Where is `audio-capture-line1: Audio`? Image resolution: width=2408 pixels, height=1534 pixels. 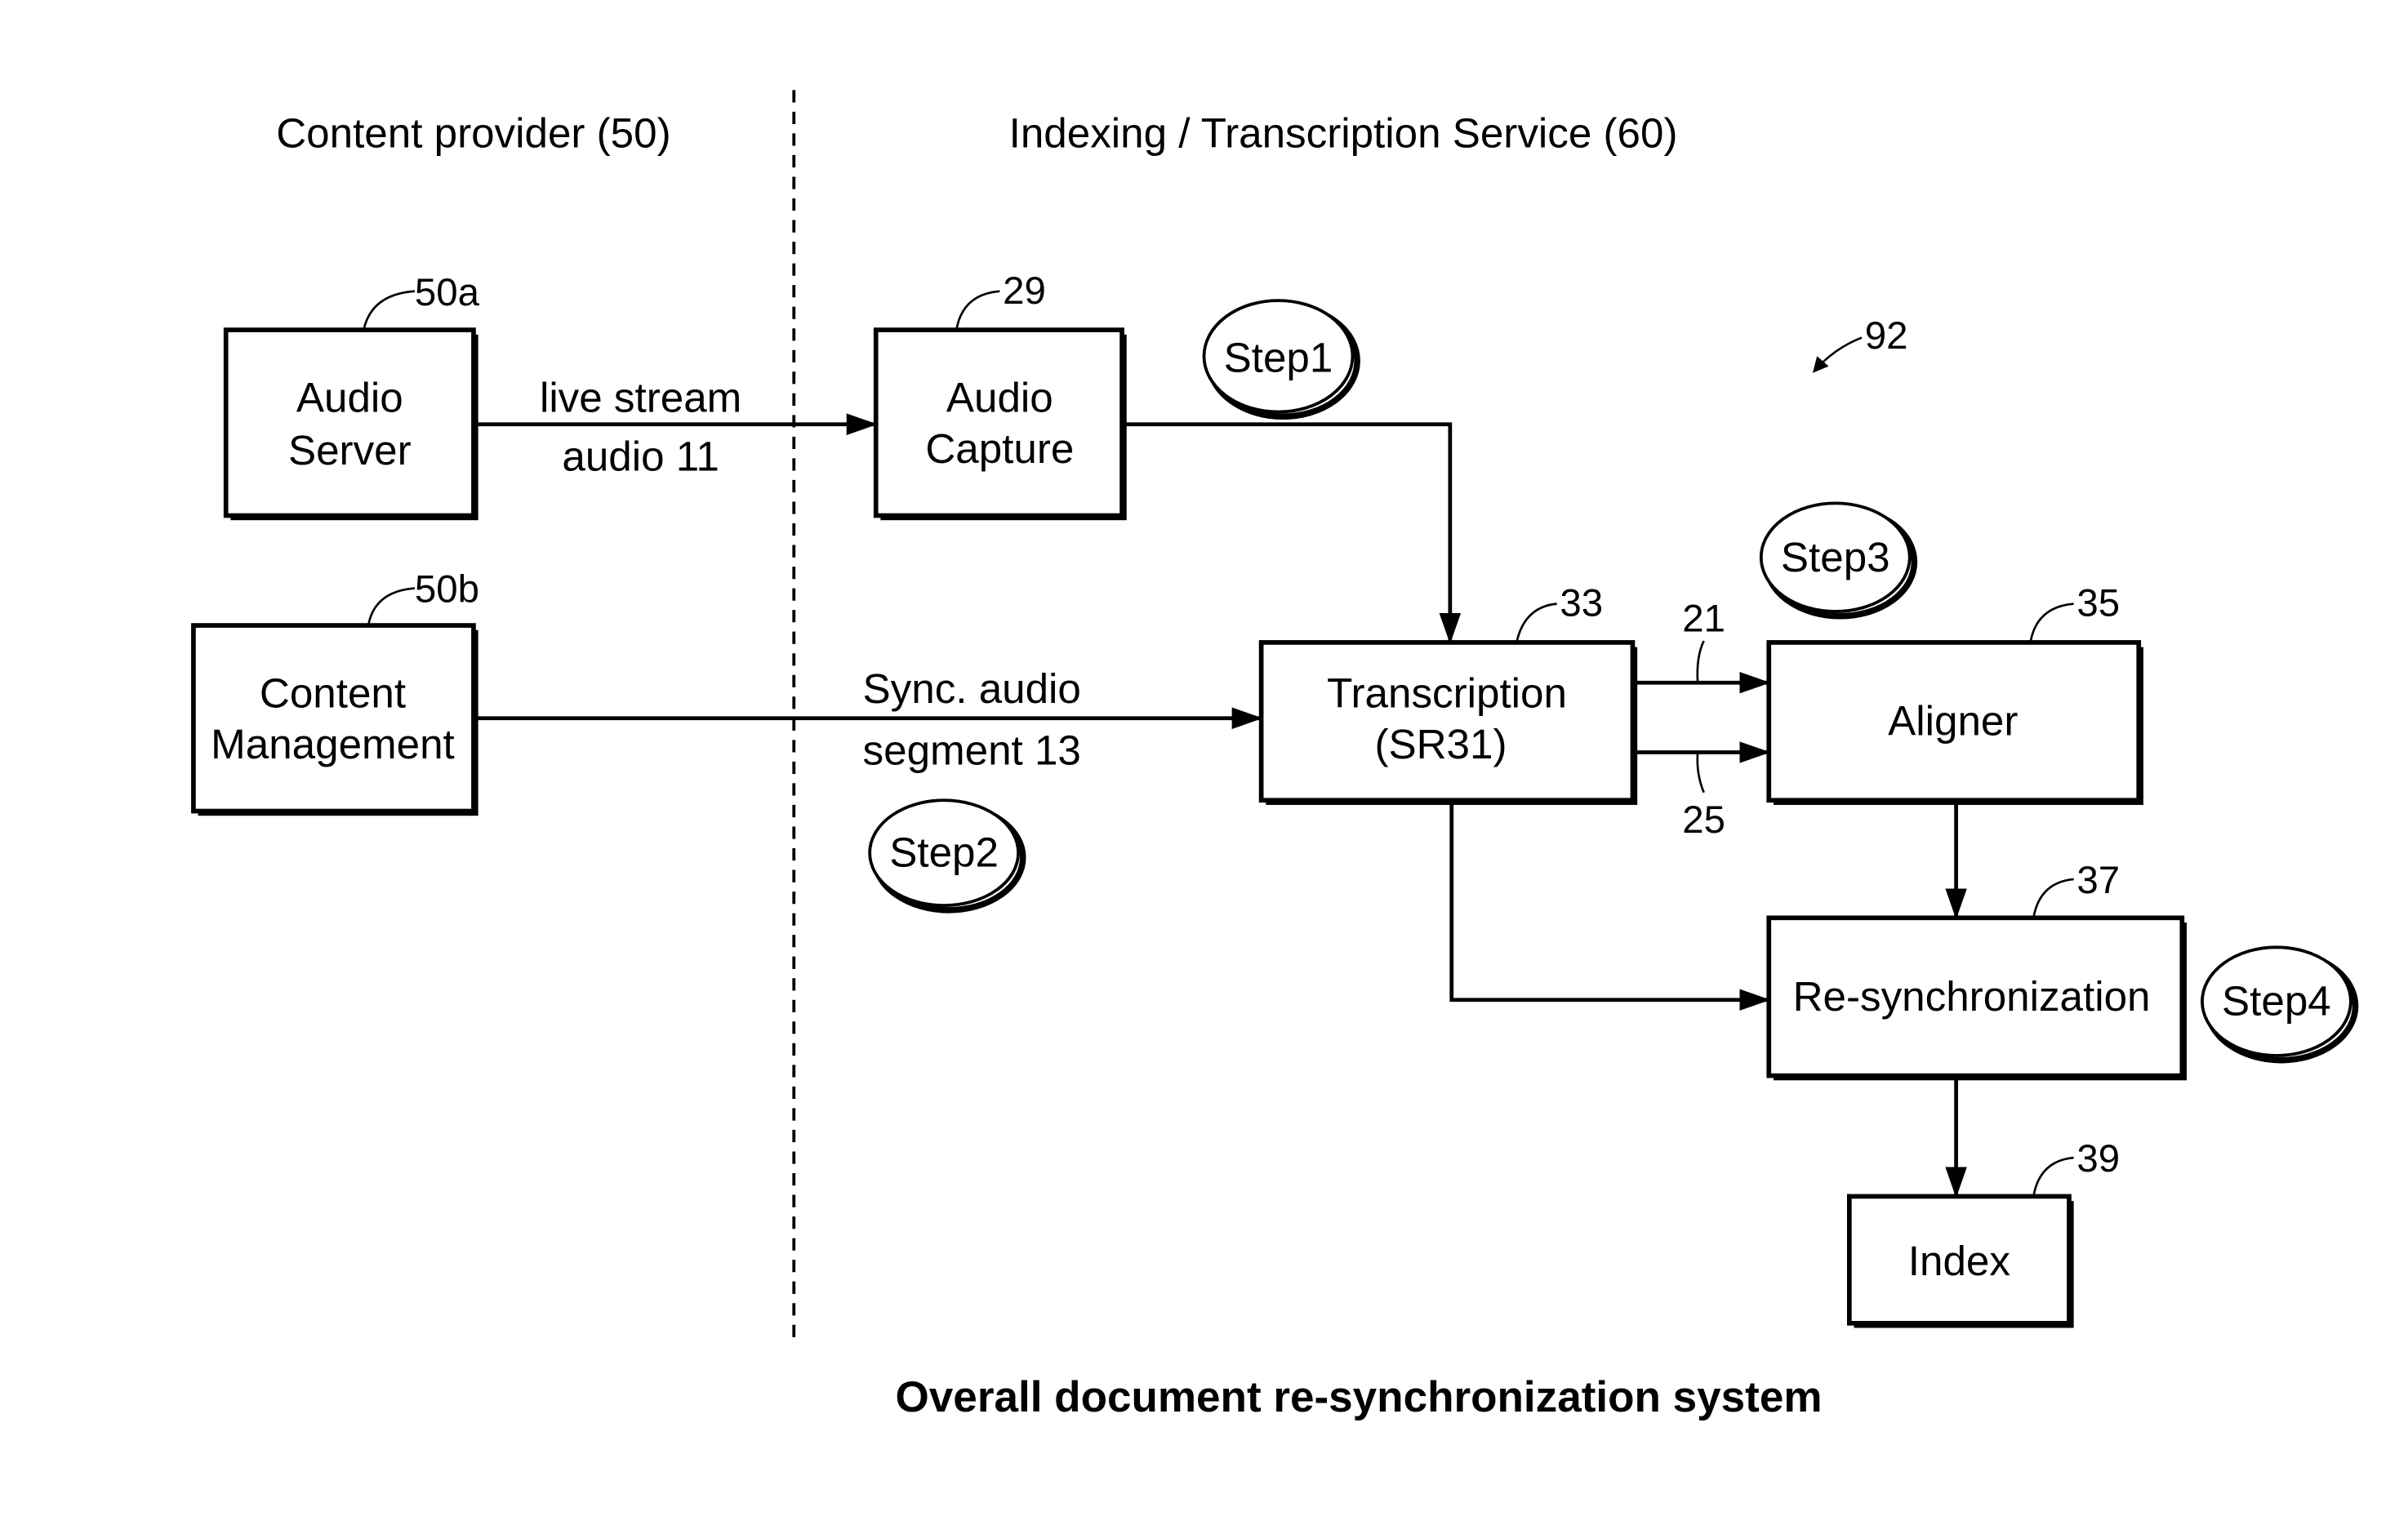
audio-capture-line1: Audio is located at coordinates (1000, 398).